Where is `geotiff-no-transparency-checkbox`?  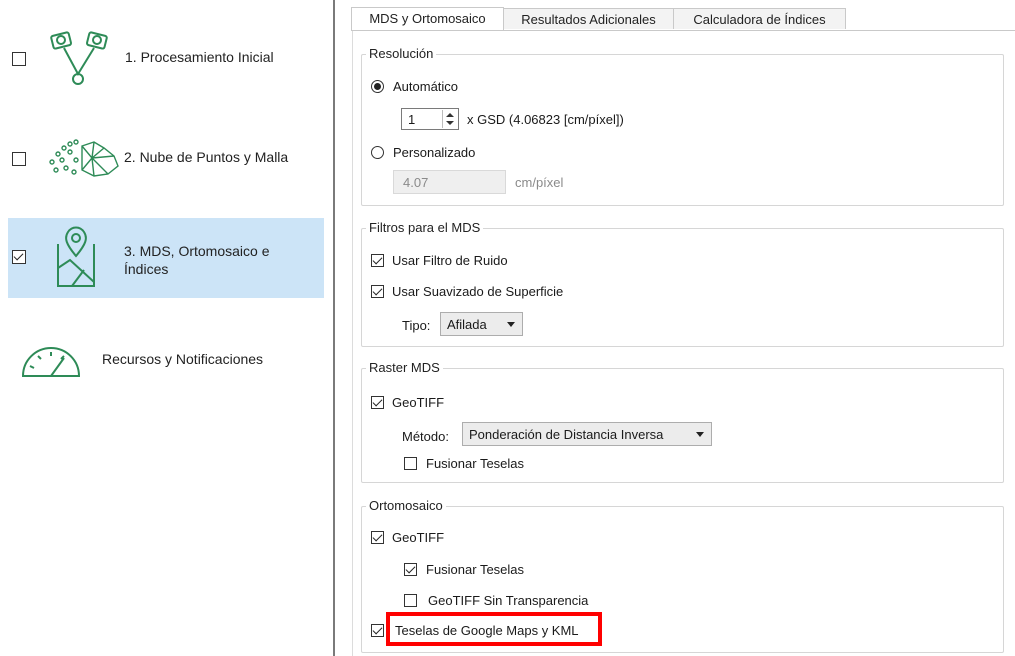 geotiff-no-transparency-checkbox is located at coordinates (410, 600).